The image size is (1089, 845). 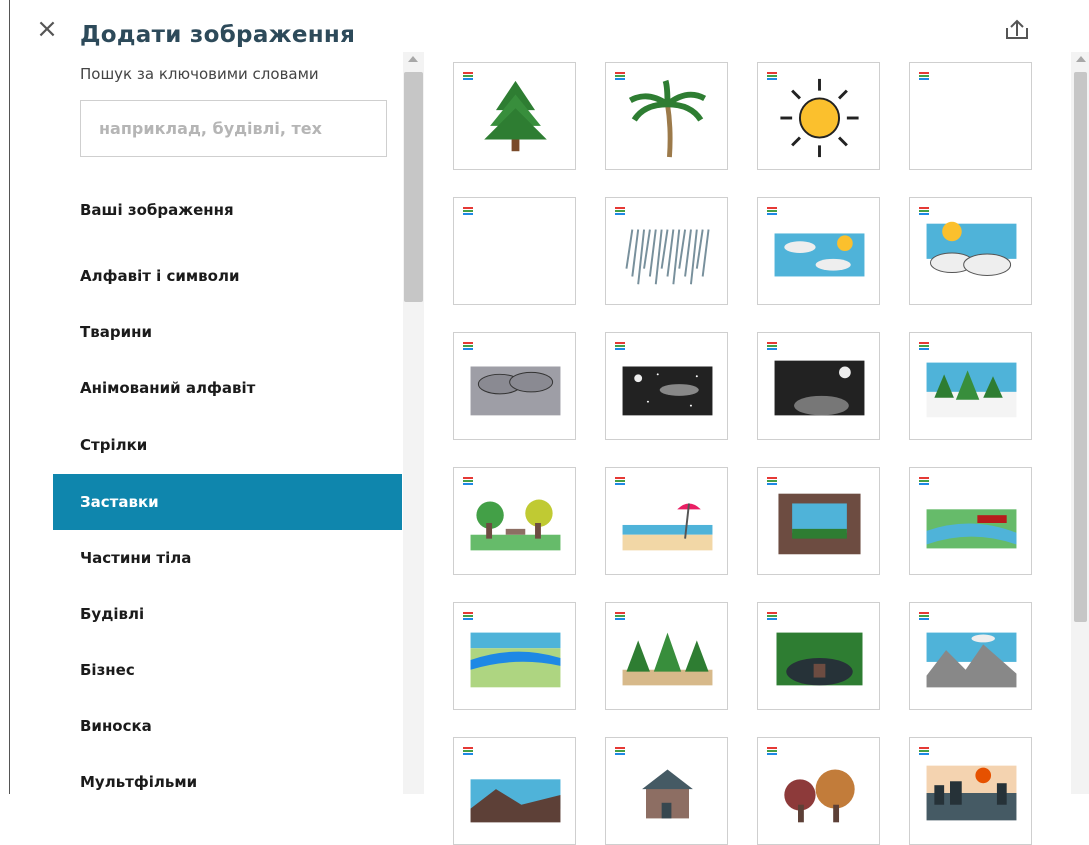 What do you see at coordinates (971, 248) in the screenshot?
I see `cloudy-sunrise-icon` at bounding box center [971, 248].